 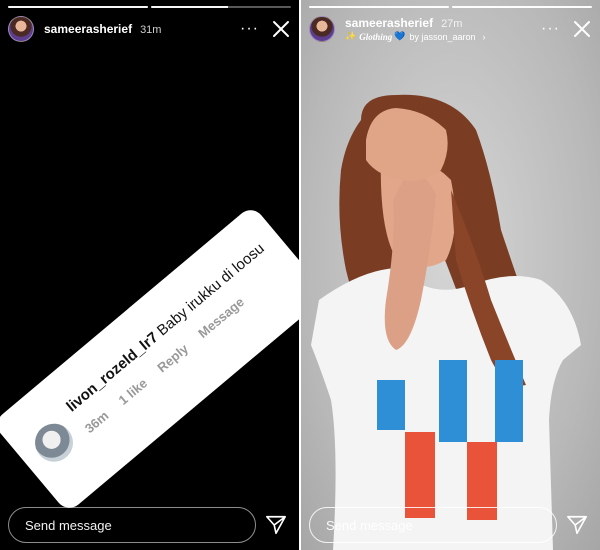 I want to click on comment-likes: 1 like, so click(x=133, y=391).